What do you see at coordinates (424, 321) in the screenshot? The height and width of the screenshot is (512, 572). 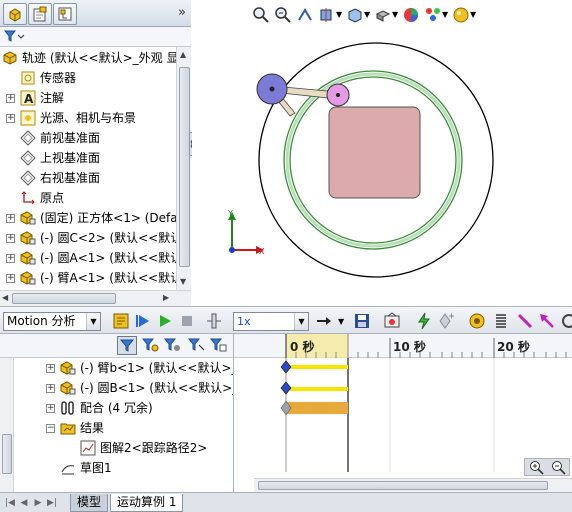 I see `autokey-icon` at bounding box center [424, 321].